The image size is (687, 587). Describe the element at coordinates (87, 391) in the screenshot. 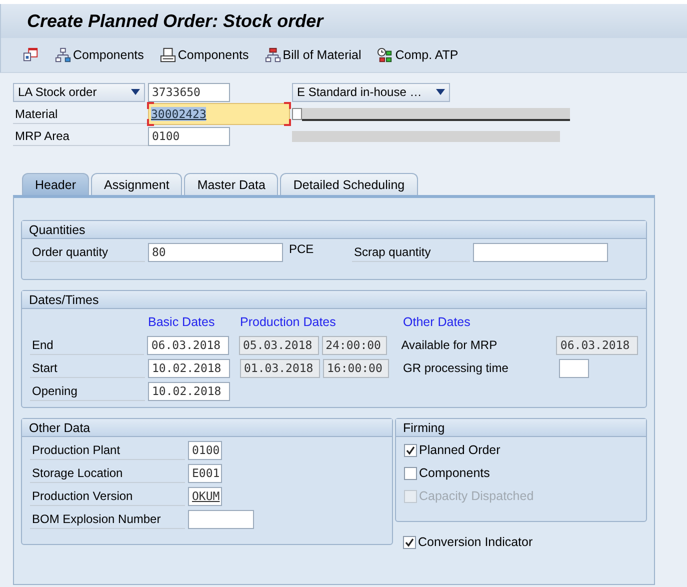

I see `field-label: Opening` at that location.